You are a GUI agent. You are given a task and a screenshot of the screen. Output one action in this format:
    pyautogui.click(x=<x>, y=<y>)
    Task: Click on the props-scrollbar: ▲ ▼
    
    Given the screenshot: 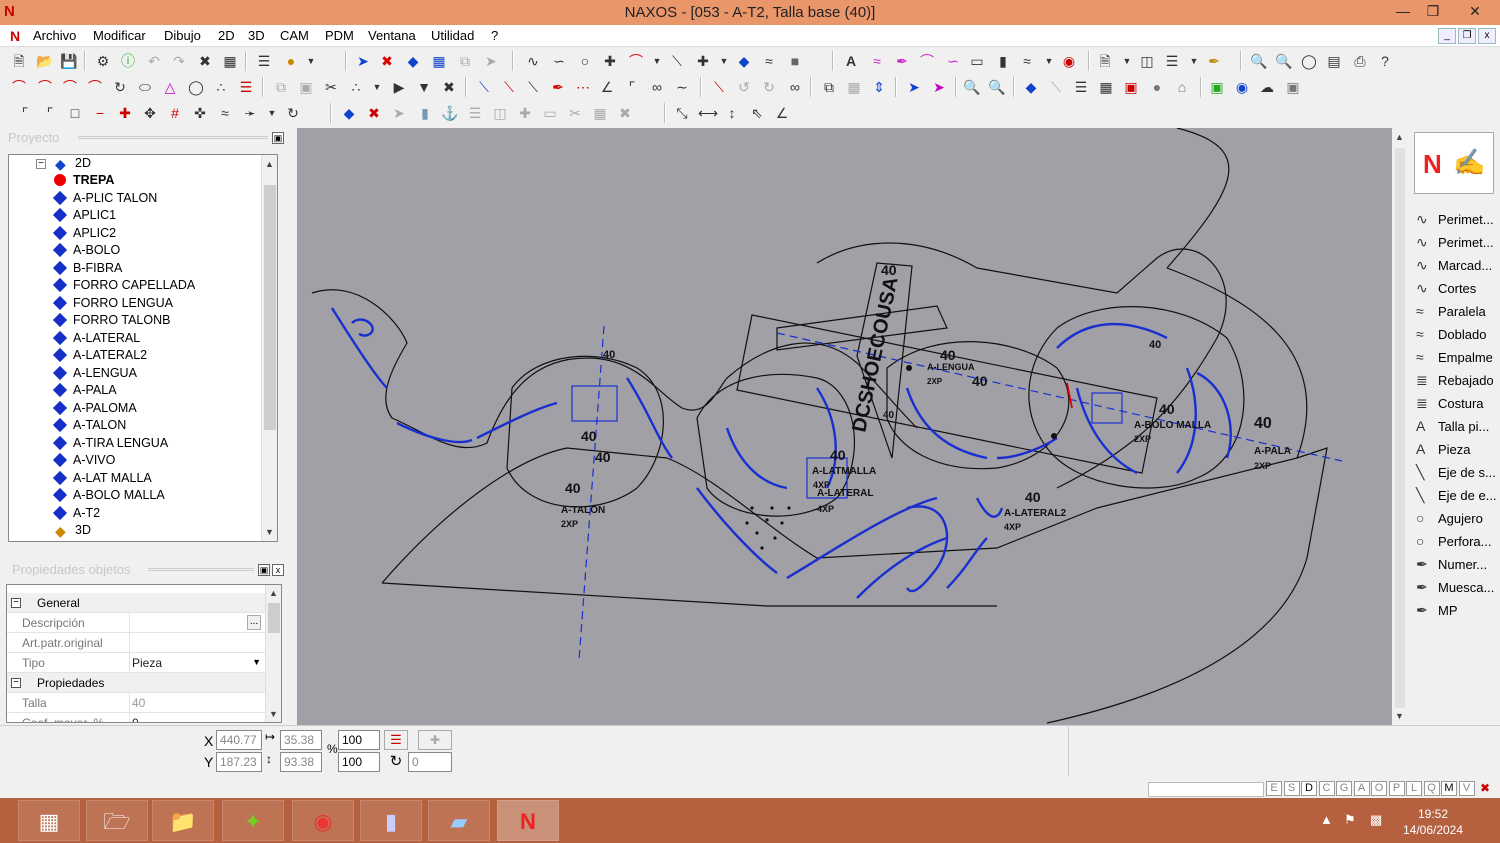 What is the action you would take?
    pyautogui.click(x=273, y=653)
    